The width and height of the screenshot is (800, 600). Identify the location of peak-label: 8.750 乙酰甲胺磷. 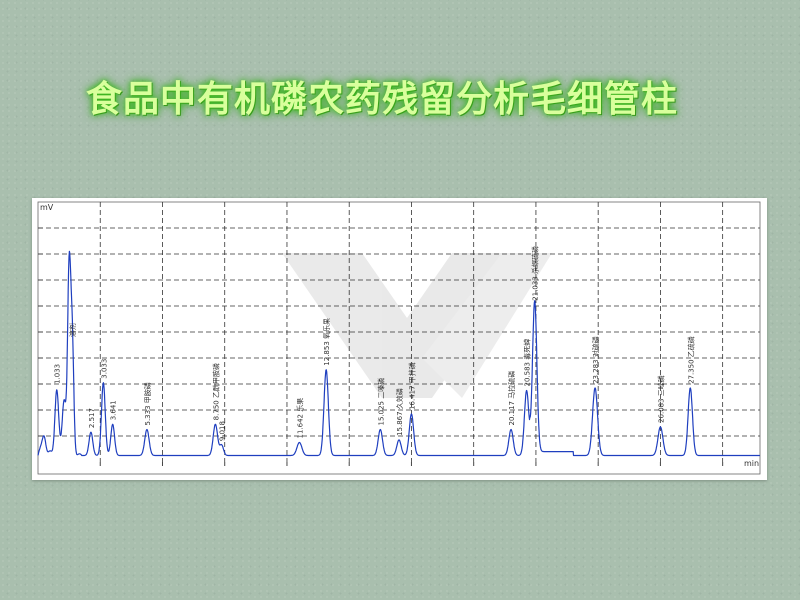
(215, 391).